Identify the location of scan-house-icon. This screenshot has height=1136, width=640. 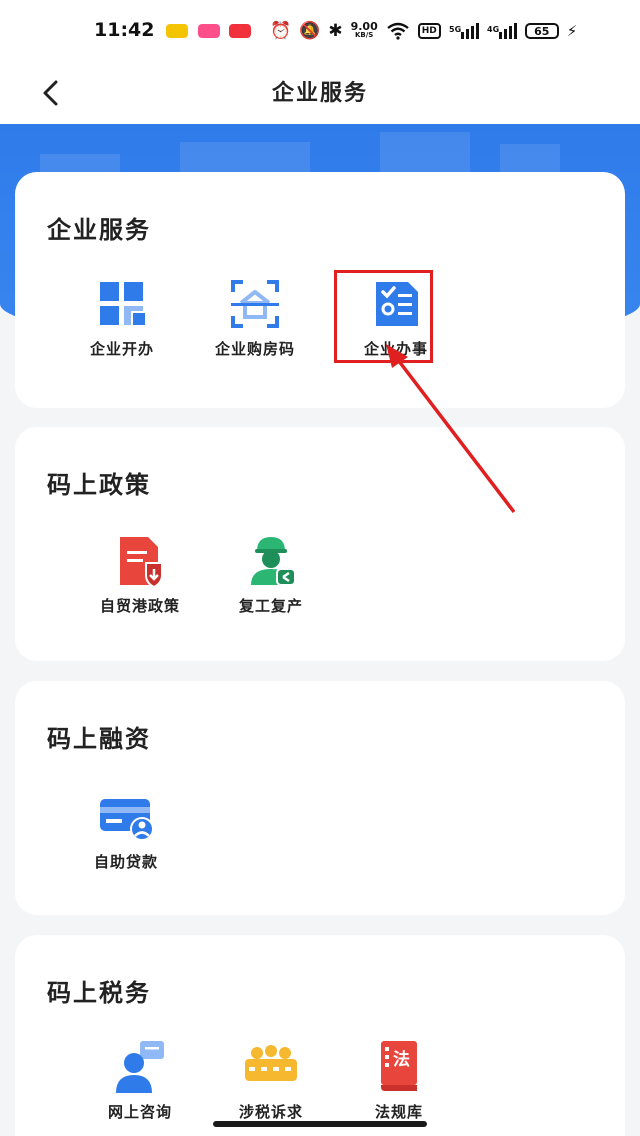
(255, 304).